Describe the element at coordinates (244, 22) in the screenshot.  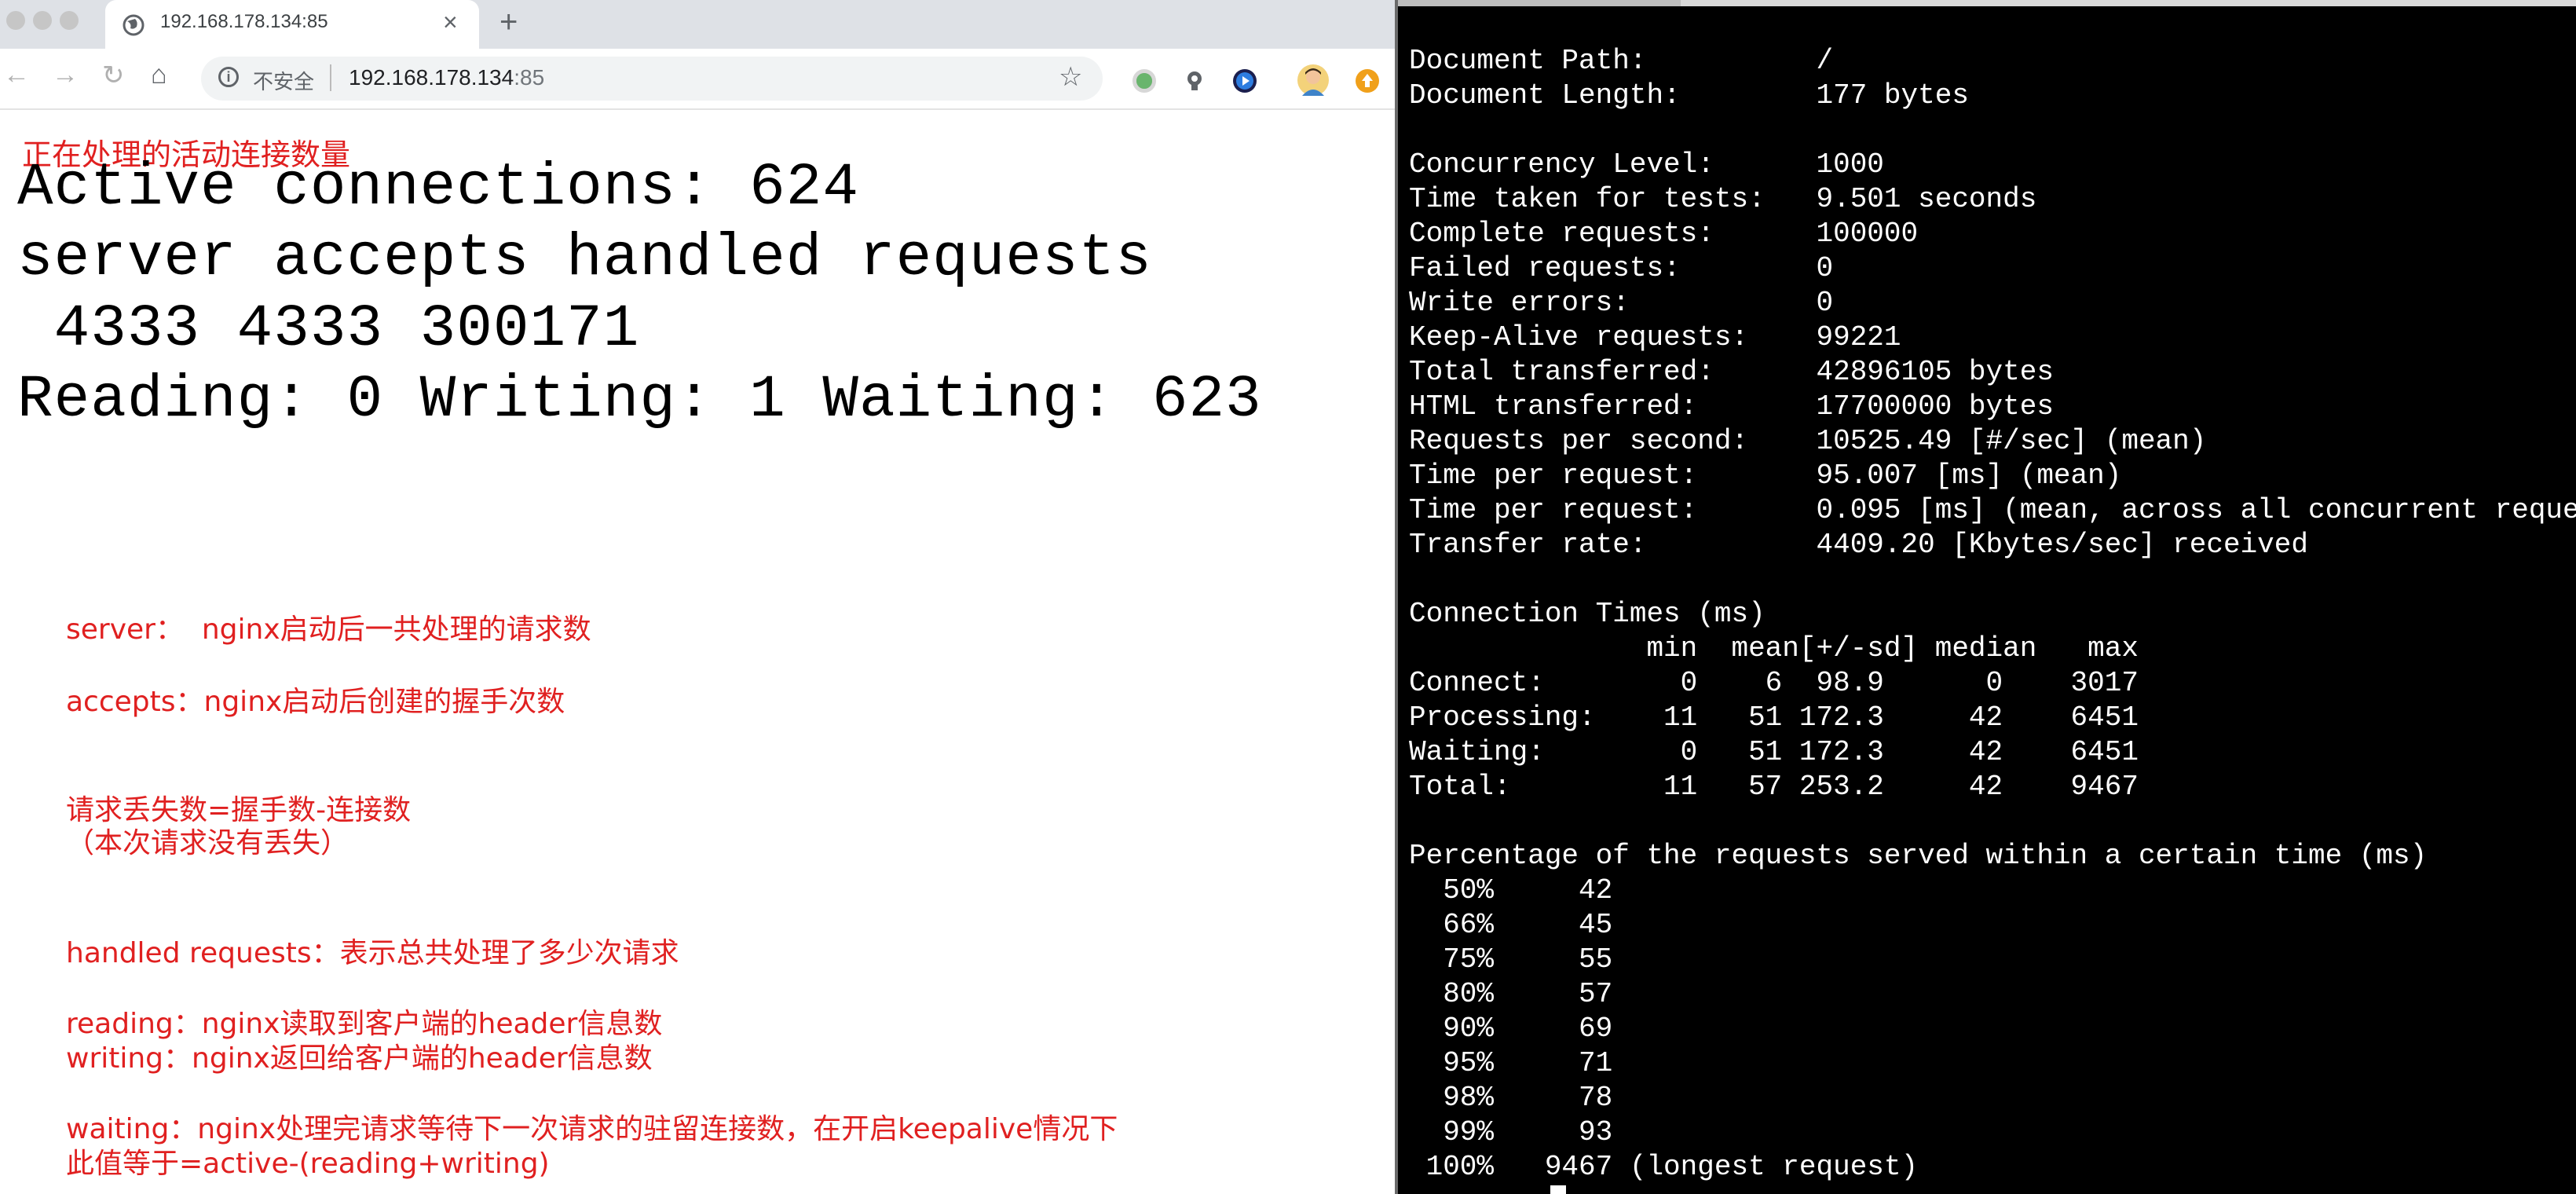
I see `tab-title: 192.168.178.134:85` at that location.